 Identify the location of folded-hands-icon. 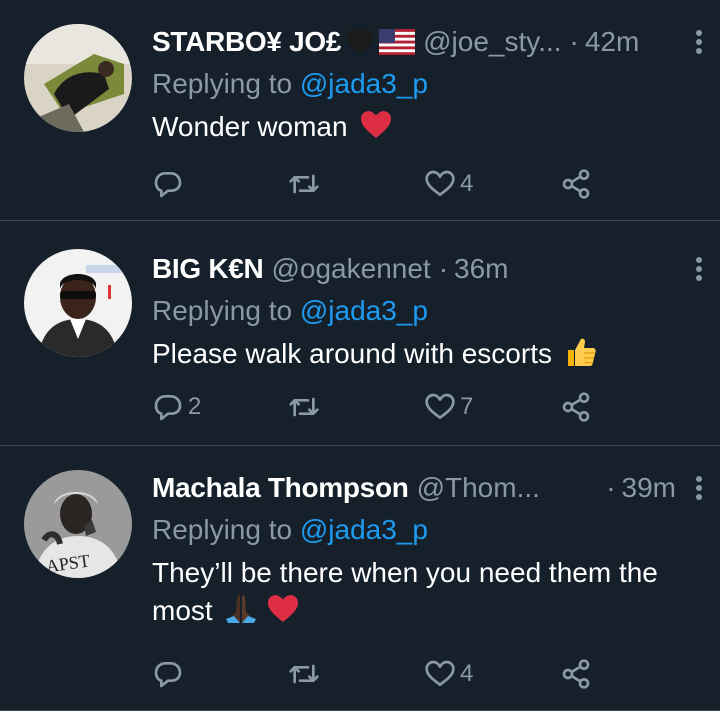
(241, 609).